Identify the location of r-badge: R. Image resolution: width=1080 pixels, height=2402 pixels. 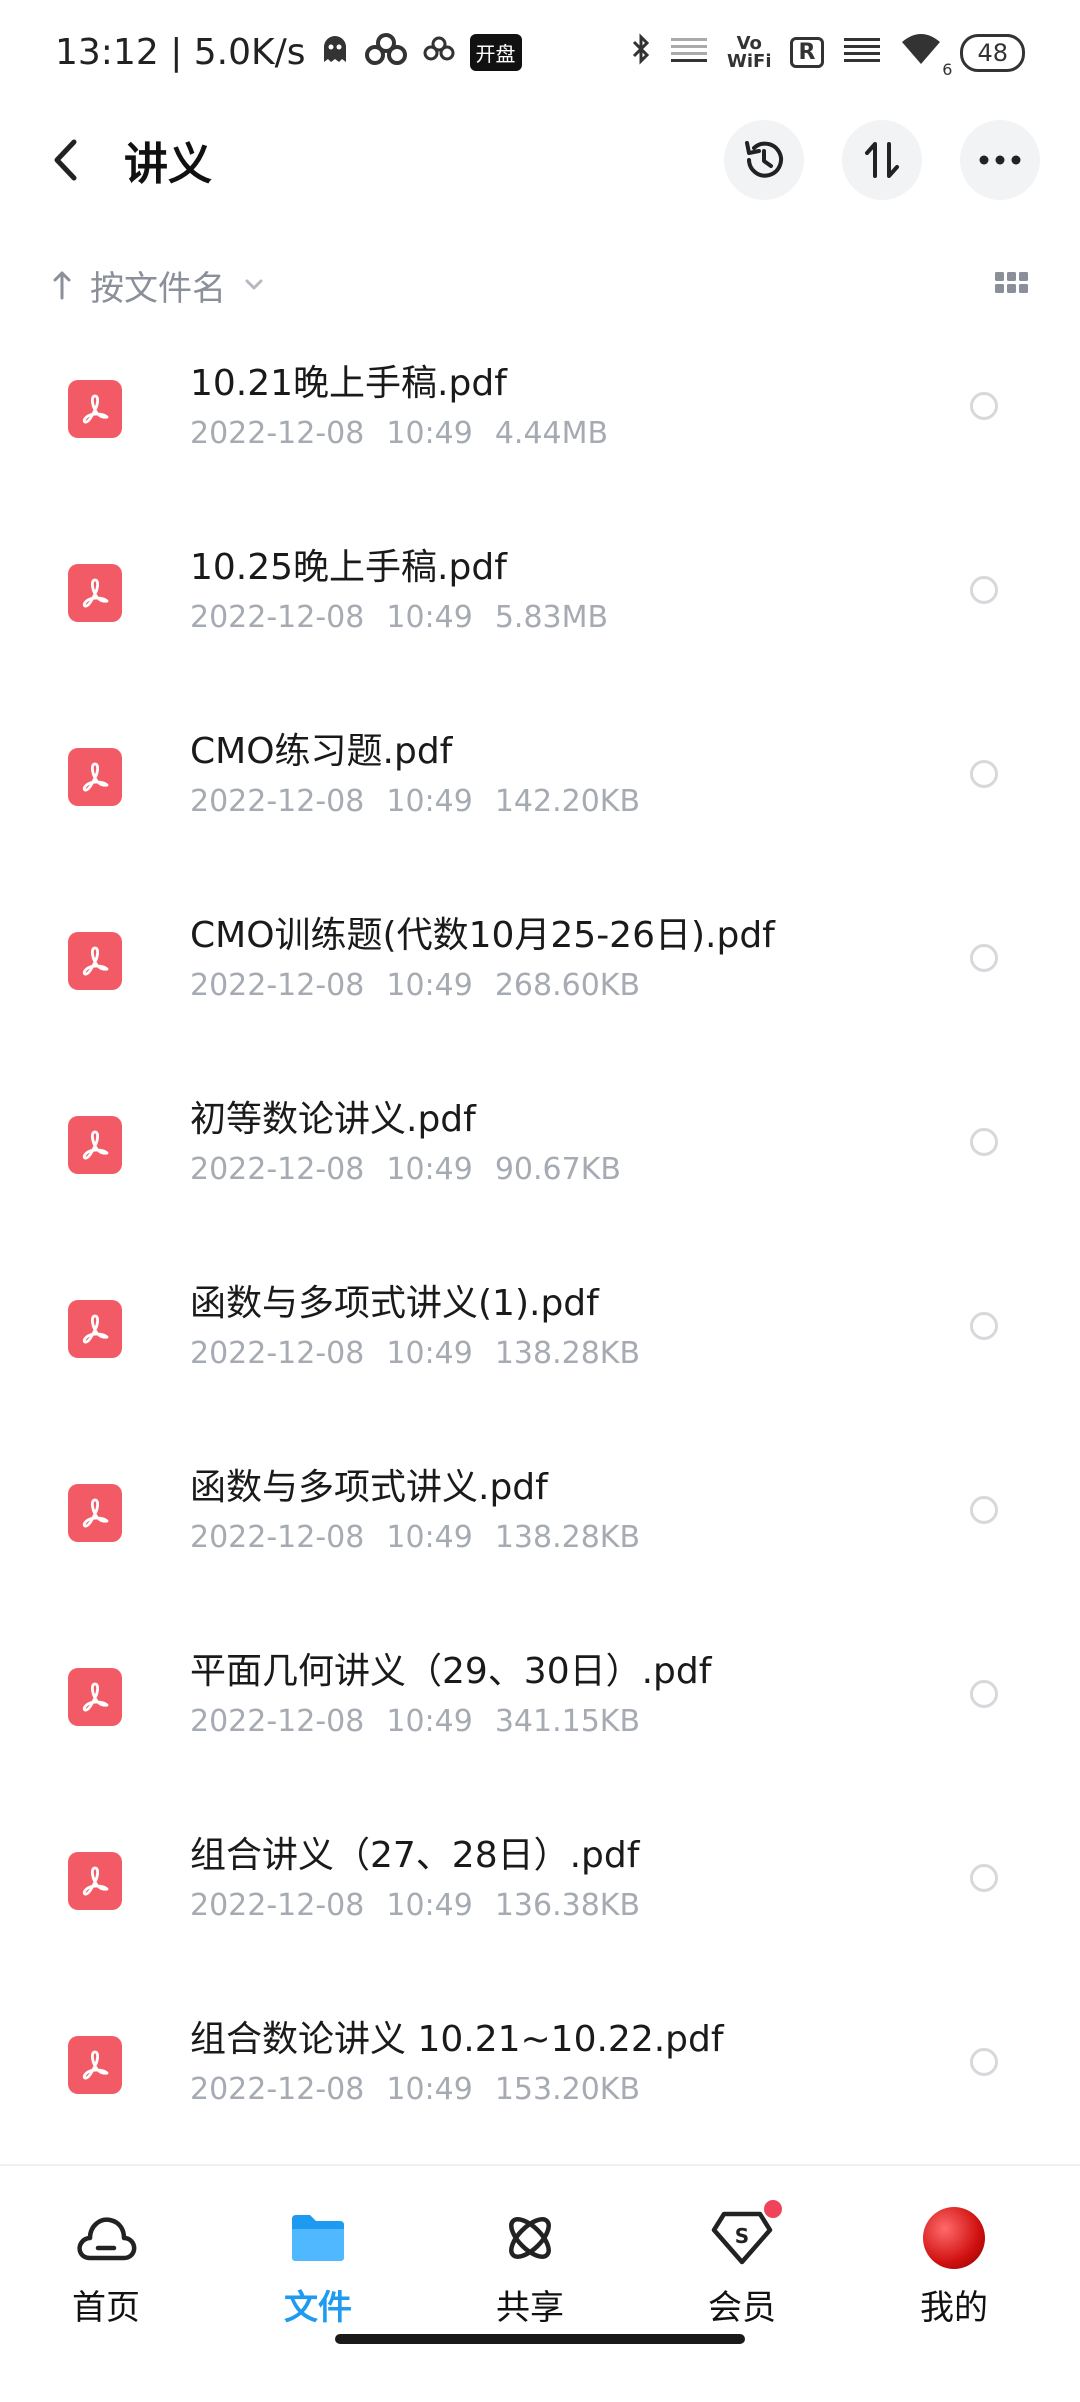
(807, 52).